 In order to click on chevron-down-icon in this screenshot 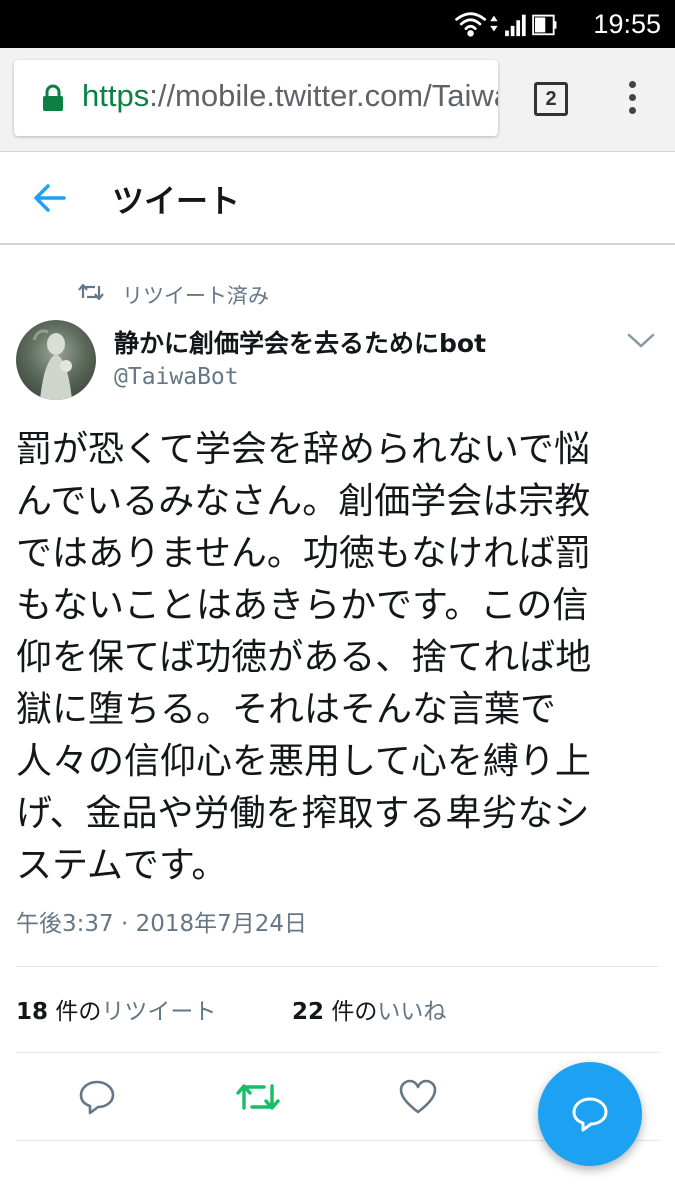, I will do `click(641, 340)`.